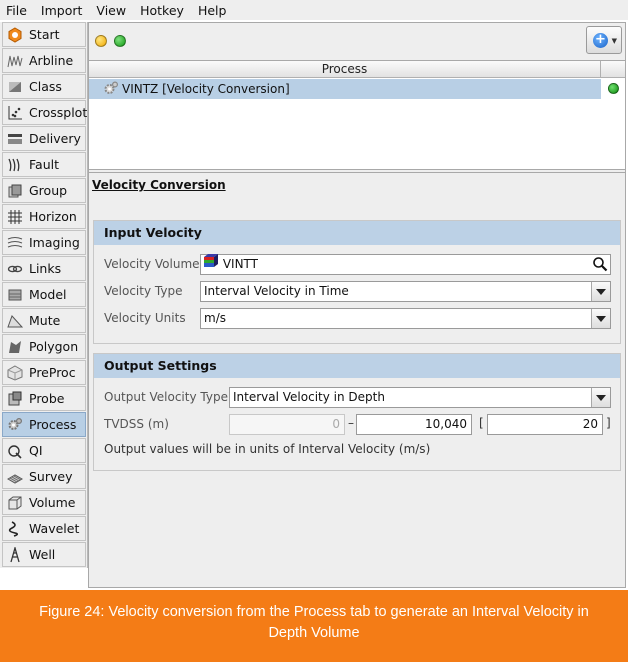  Describe the element at coordinates (63, 10) in the screenshot. I see `menu-import: Import` at that location.